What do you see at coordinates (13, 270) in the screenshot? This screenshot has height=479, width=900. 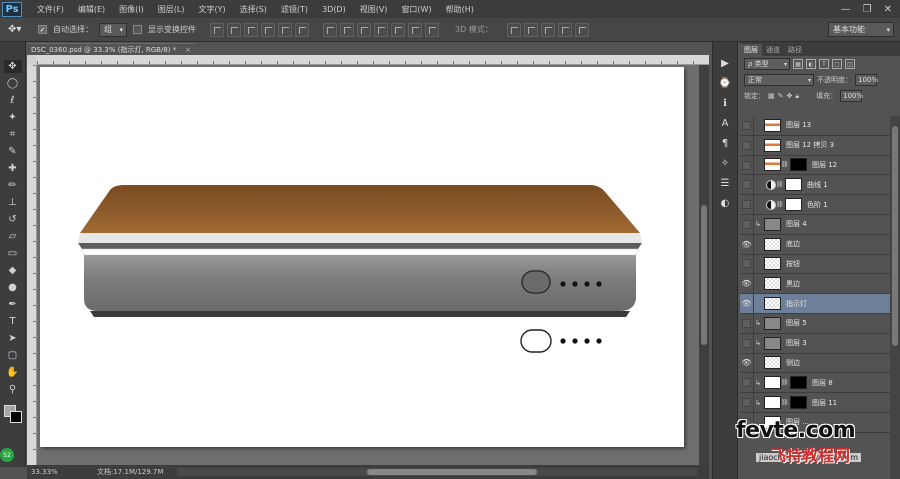 I see `blur-tool-icon: ◆` at bounding box center [13, 270].